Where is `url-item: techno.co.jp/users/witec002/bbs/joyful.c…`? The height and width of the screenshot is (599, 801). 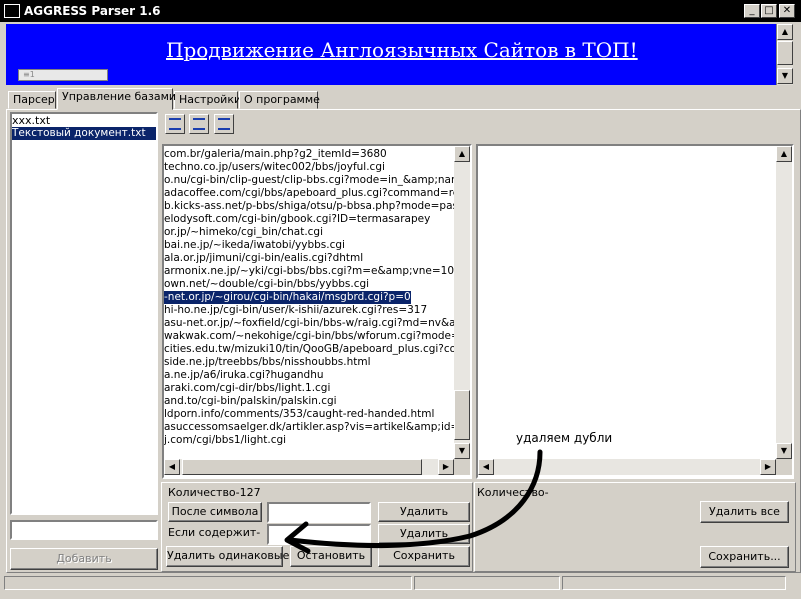 url-item: techno.co.jp/users/witec002/bbs/joyful.c… is located at coordinates (274, 167).